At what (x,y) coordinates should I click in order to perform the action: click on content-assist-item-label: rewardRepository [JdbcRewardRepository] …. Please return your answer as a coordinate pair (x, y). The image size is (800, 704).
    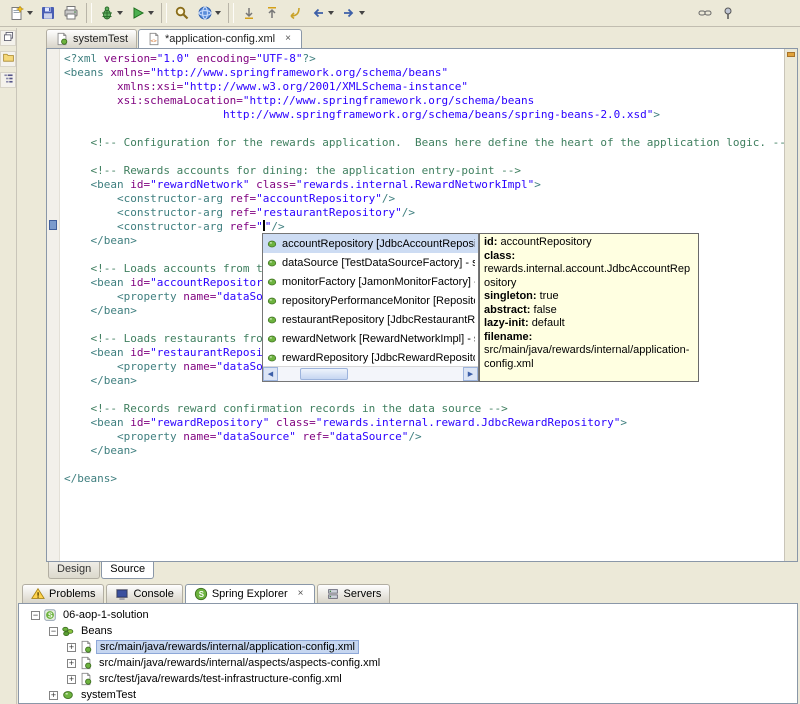
    Looking at the image, I should click on (378, 357).